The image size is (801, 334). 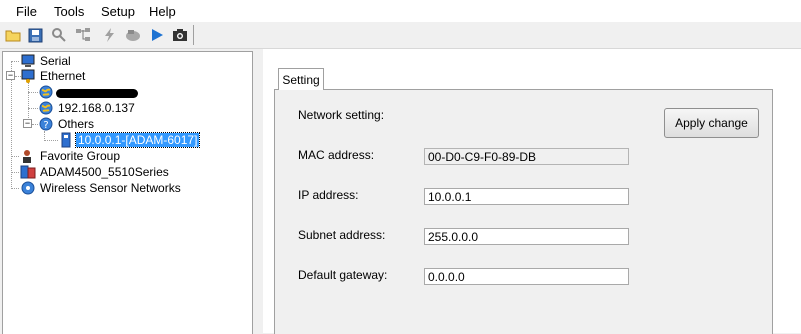 I want to click on ethernet-collapse-toggle: −, so click(x=10, y=75).